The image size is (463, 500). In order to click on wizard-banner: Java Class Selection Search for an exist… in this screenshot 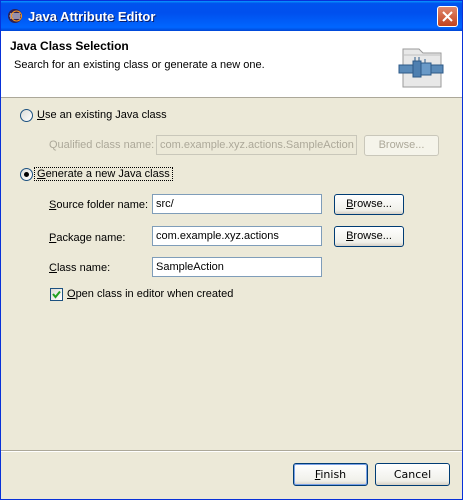, I will do `click(231, 64)`.